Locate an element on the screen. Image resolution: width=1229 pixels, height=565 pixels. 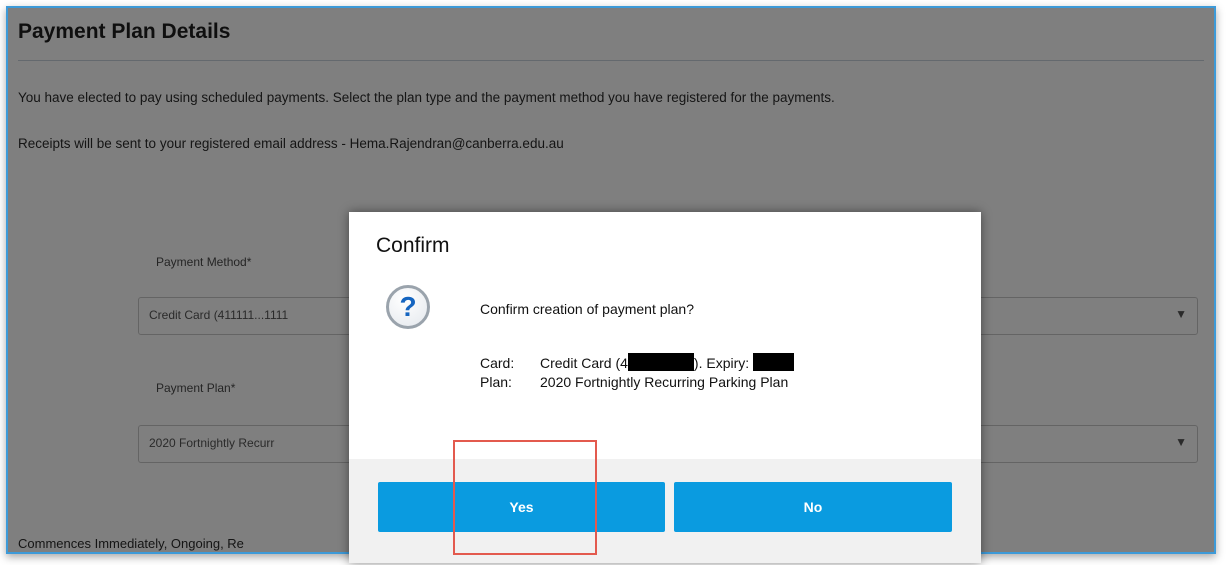
no-button: No is located at coordinates (813, 507).